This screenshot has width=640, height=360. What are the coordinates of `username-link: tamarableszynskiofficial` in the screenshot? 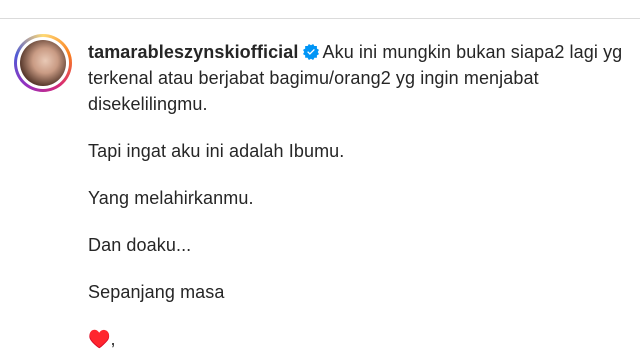 It's located at (193, 52).